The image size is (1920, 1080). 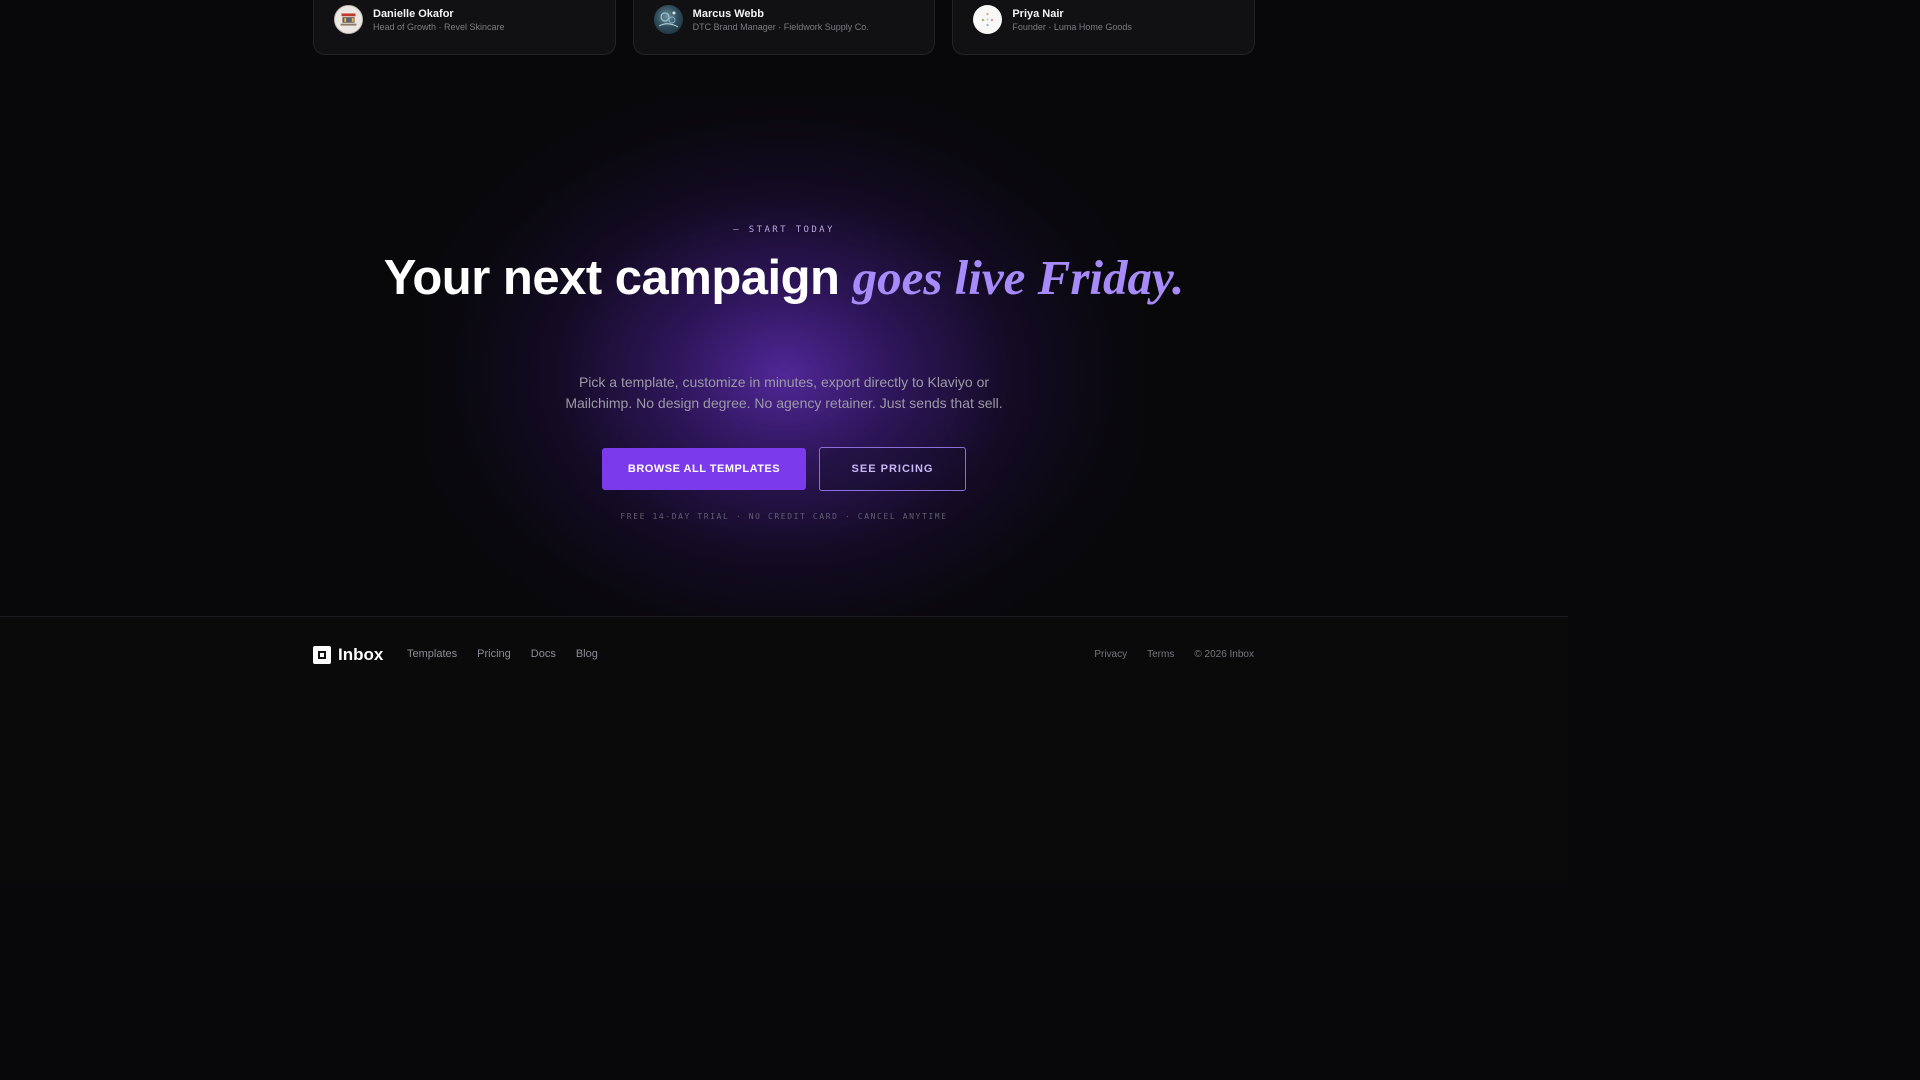 What do you see at coordinates (1018, 277) in the screenshot?
I see `hero-headline-accent: goes live Friday.` at bounding box center [1018, 277].